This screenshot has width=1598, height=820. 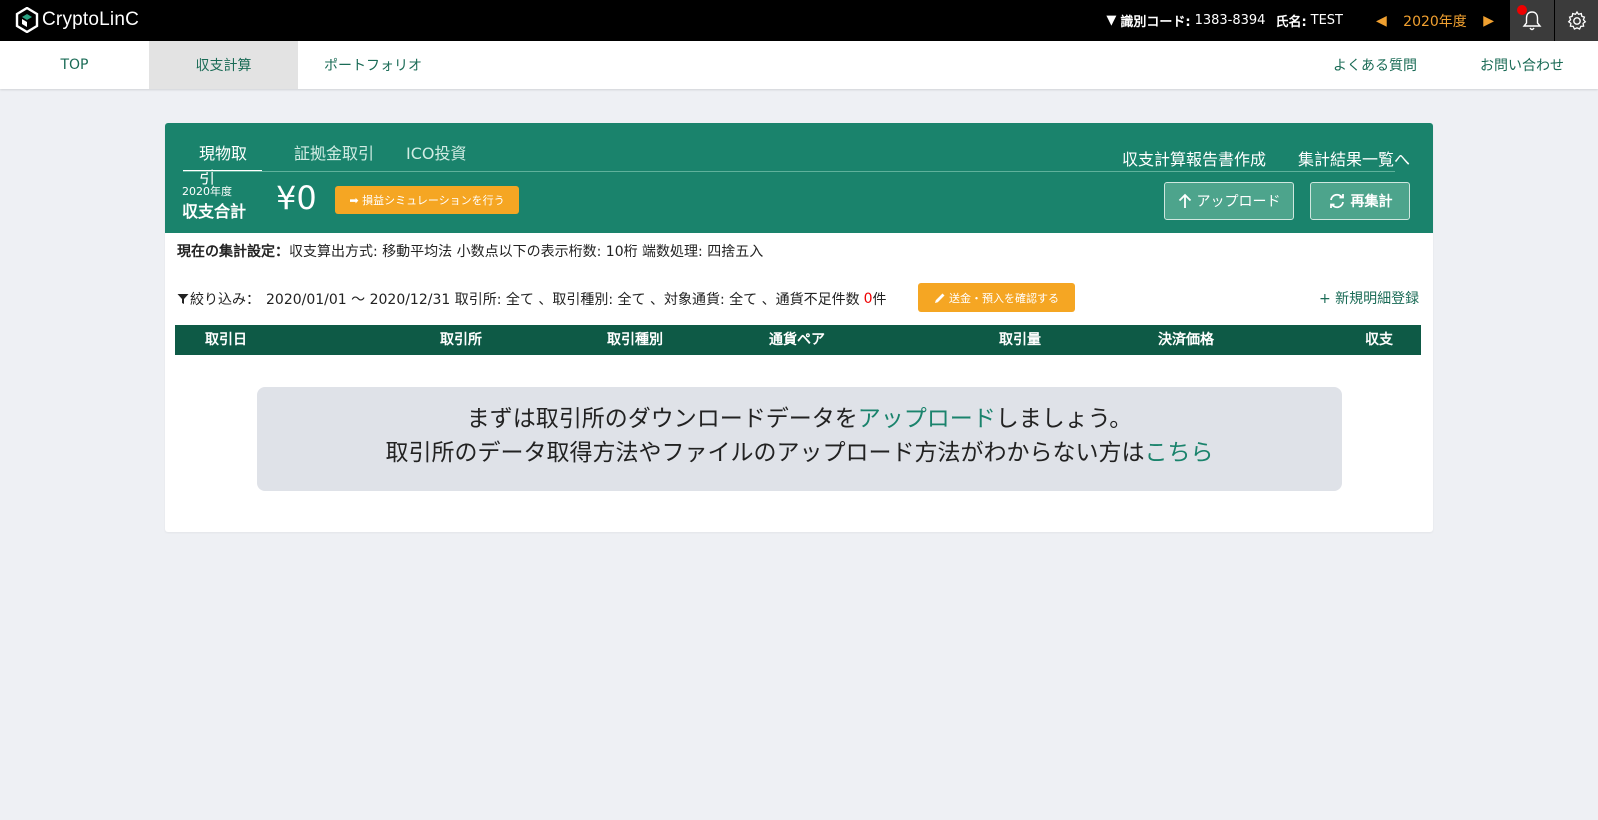 I want to click on nav-top: TOP, so click(x=74, y=65).